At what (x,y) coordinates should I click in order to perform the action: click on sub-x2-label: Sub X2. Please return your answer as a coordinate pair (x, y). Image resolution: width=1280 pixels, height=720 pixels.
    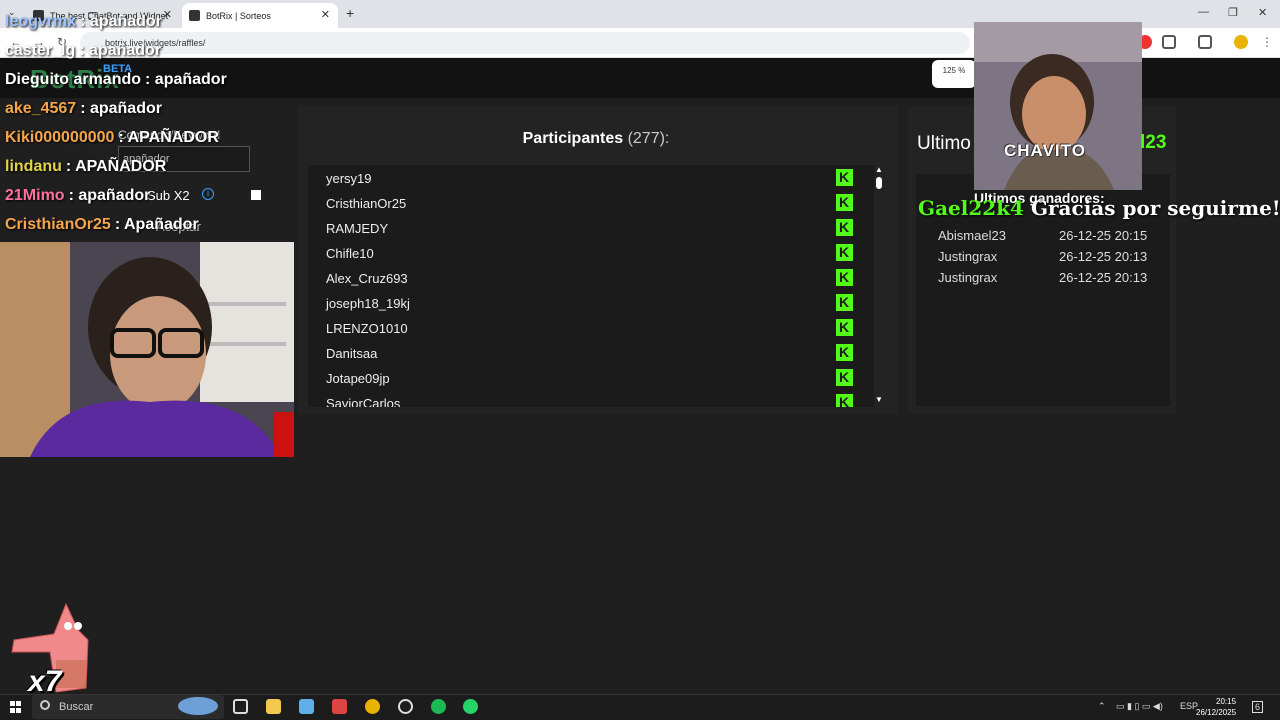
    Looking at the image, I should click on (168, 195).